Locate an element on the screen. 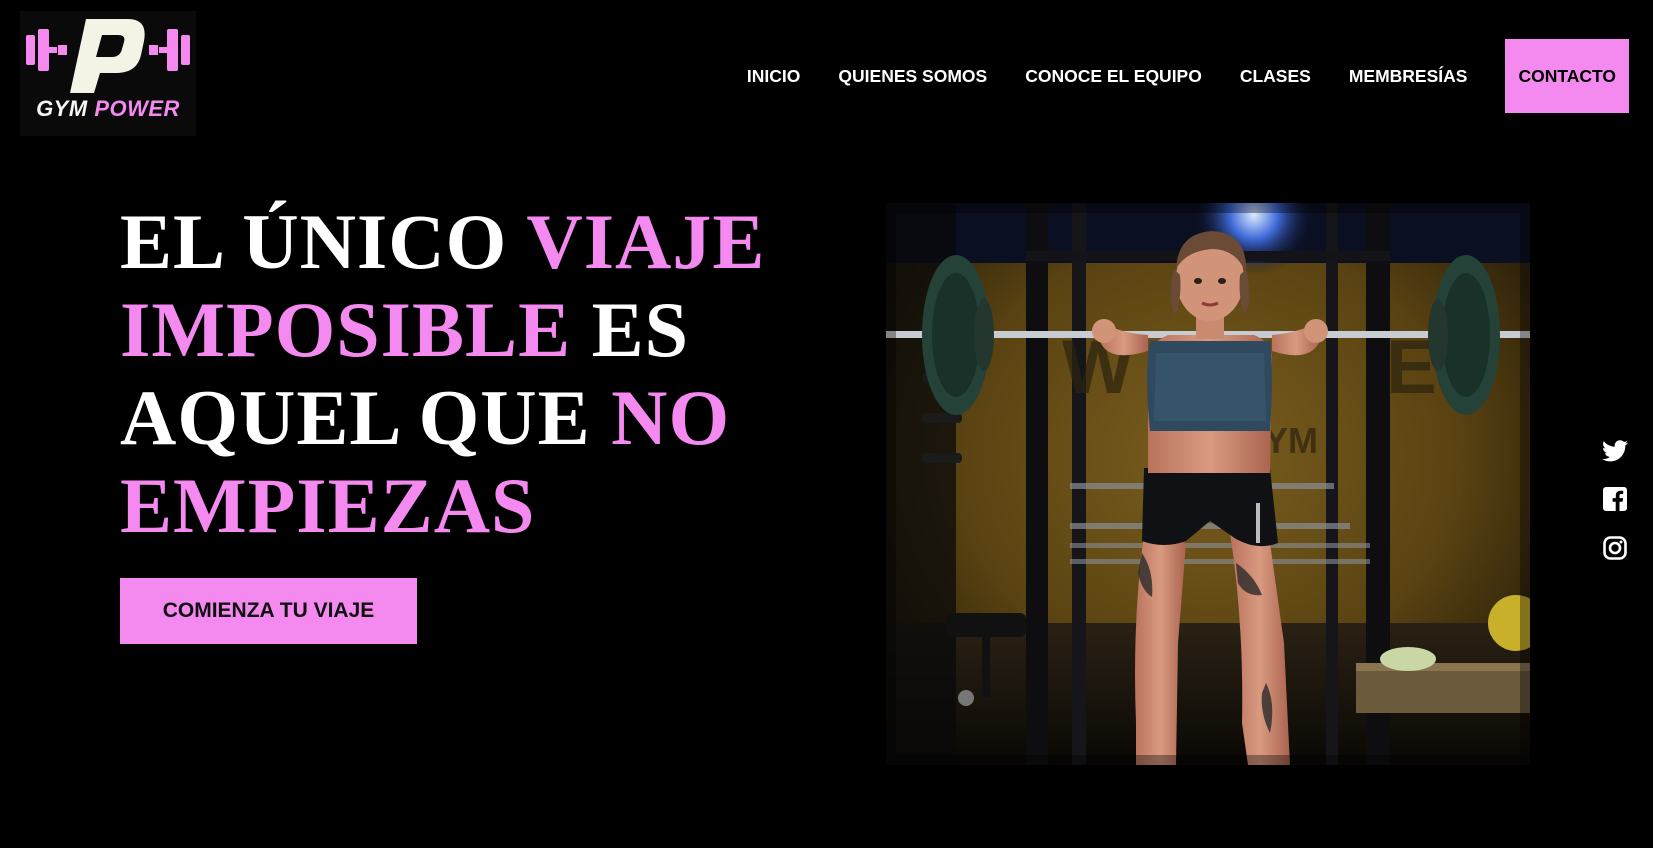 This screenshot has height=848, width=1653. headline-line-3: AQUEL QUE NO is located at coordinates (460, 418).